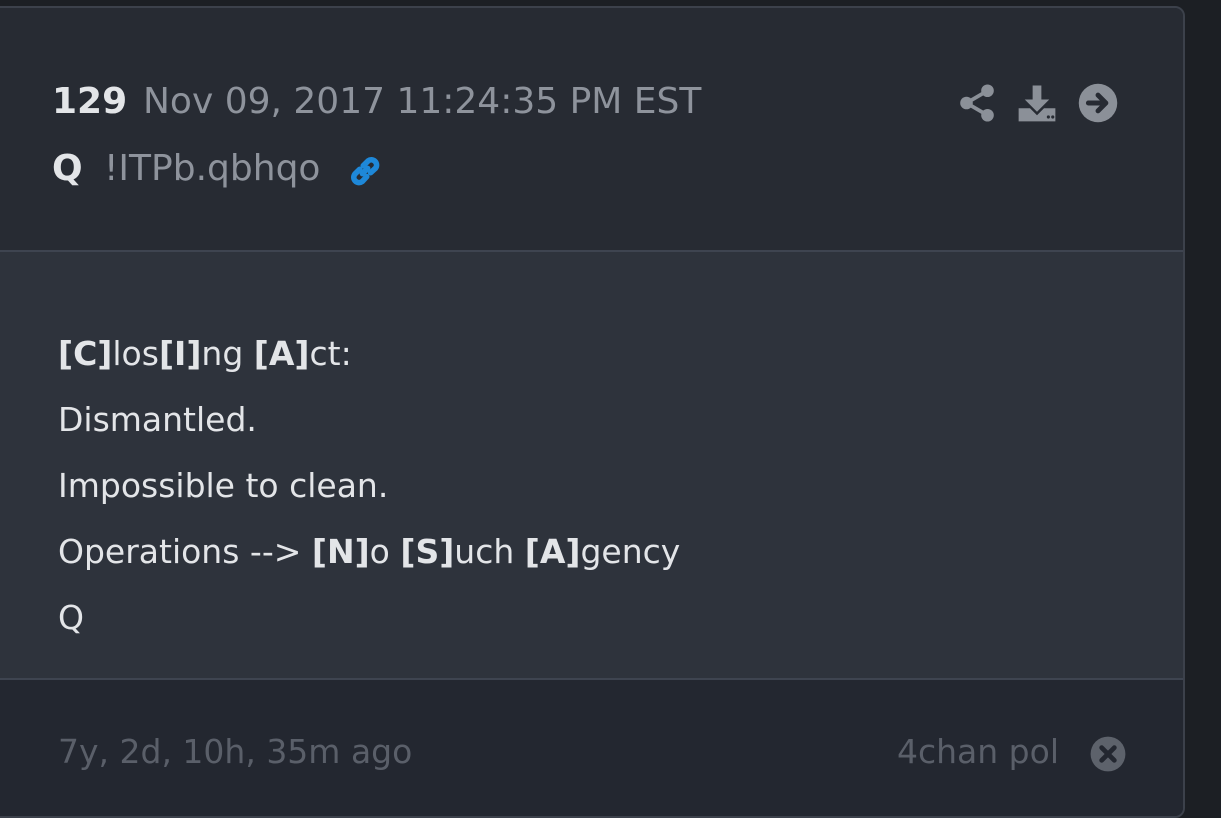  Describe the element at coordinates (157, 419) in the screenshot. I see `post-line-2: Dismantled.` at that location.